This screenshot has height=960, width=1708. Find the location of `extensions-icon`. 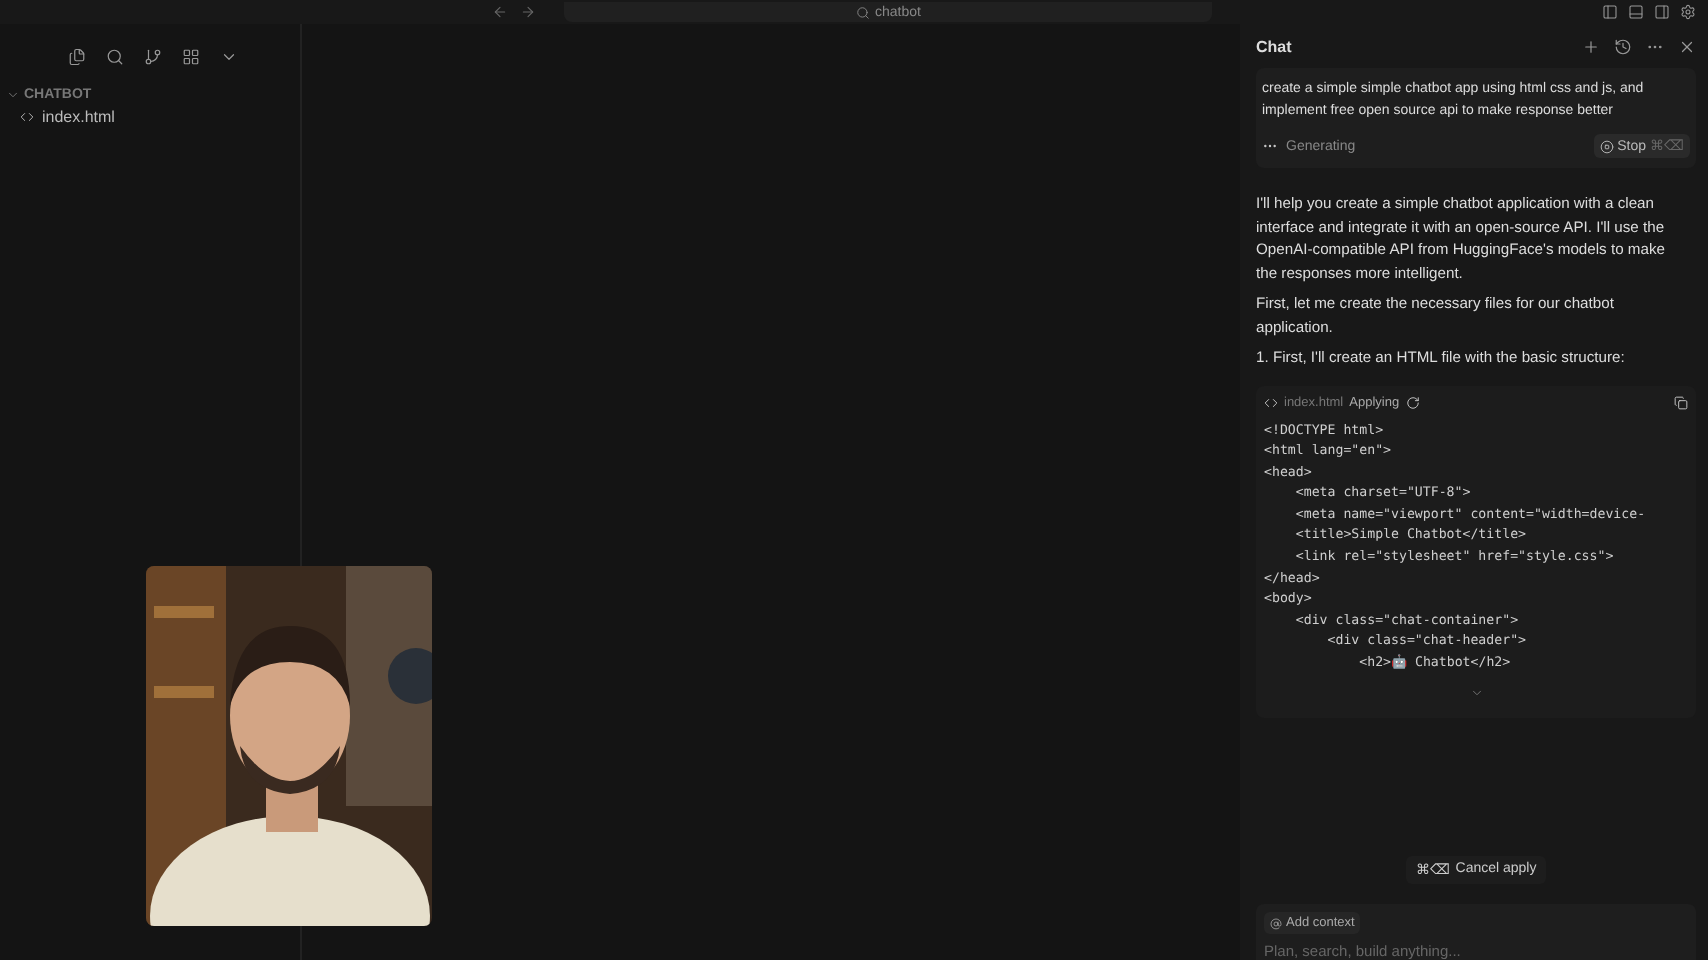

extensions-icon is located at coordinates (191, 56).